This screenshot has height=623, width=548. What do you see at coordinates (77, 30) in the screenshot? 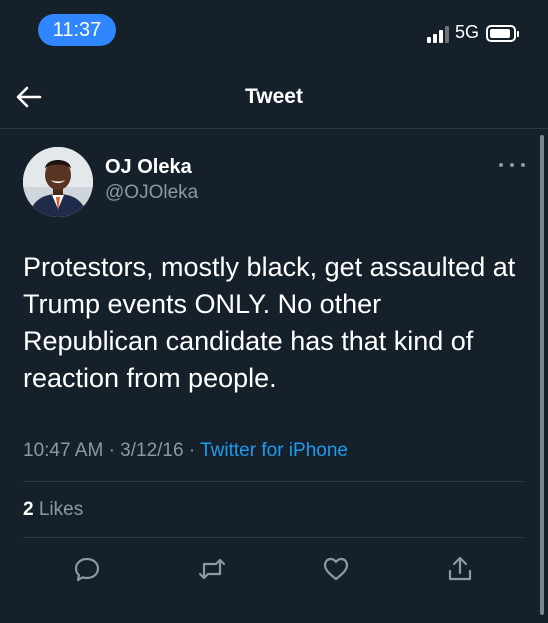
I see `status-time: 11:37` at bounding box center [77, 30].